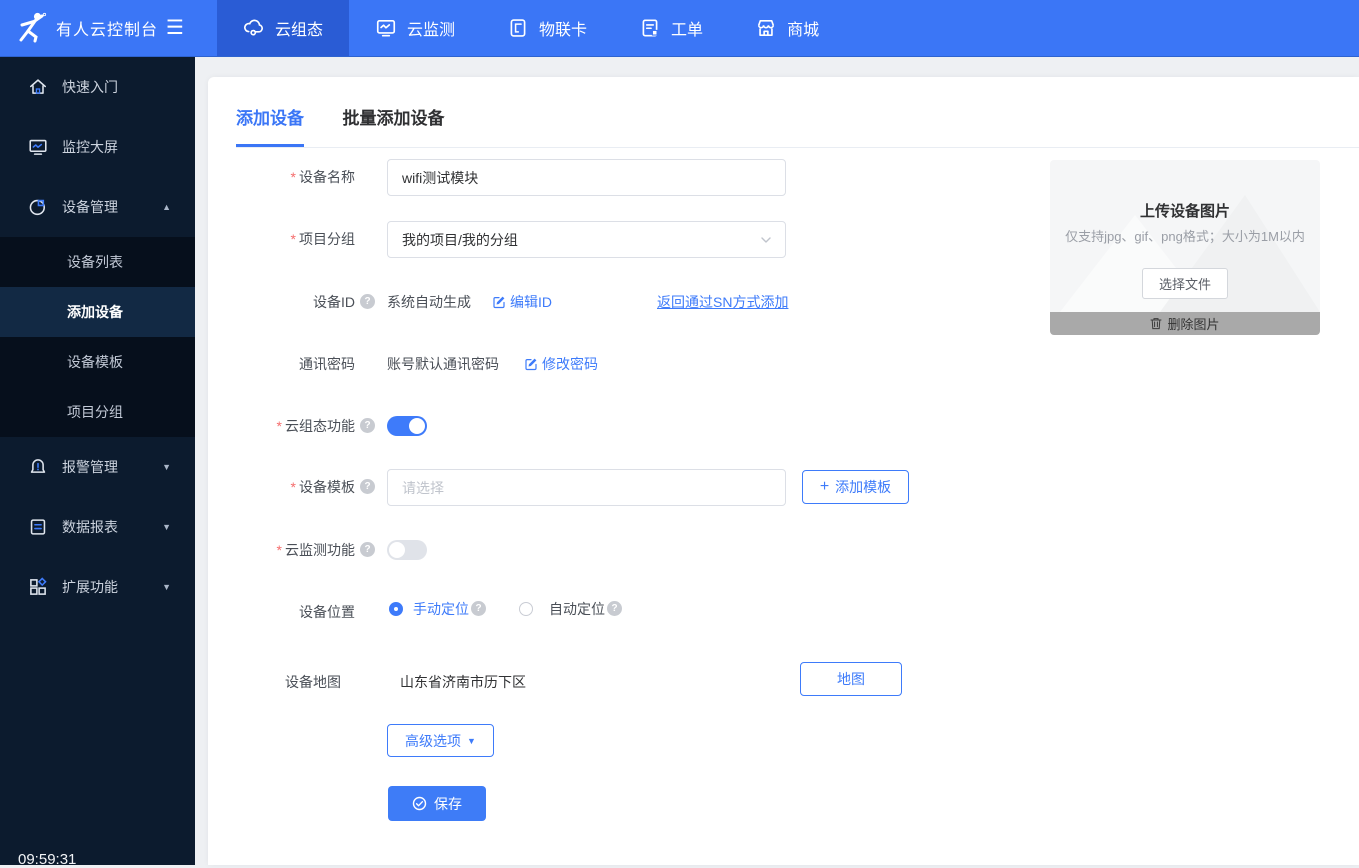 Image resolution: width=1359 pixels, height=868 pixels. I want to click on app-title: 有人云控制台, so click(107, 28).